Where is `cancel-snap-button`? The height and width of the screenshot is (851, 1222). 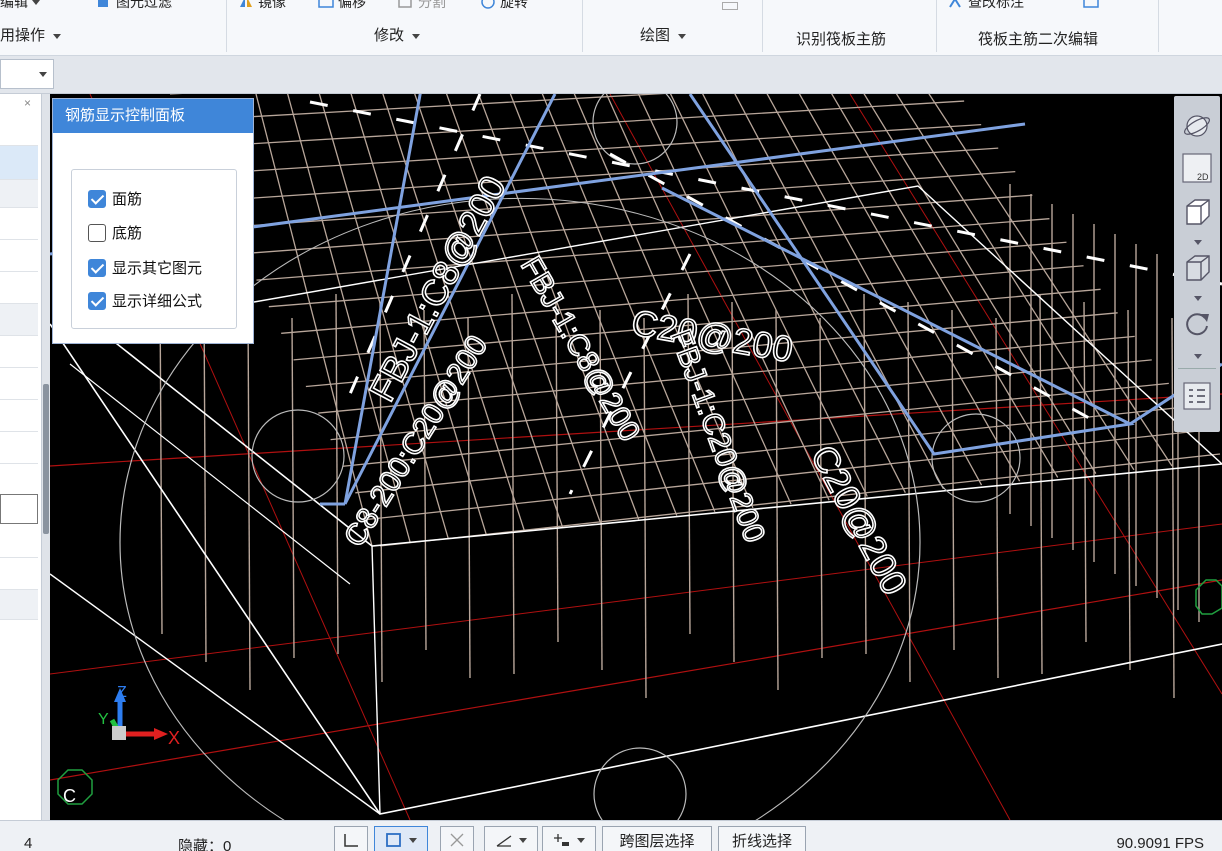 cancel-snap-button is located at coordinates (457, 838).